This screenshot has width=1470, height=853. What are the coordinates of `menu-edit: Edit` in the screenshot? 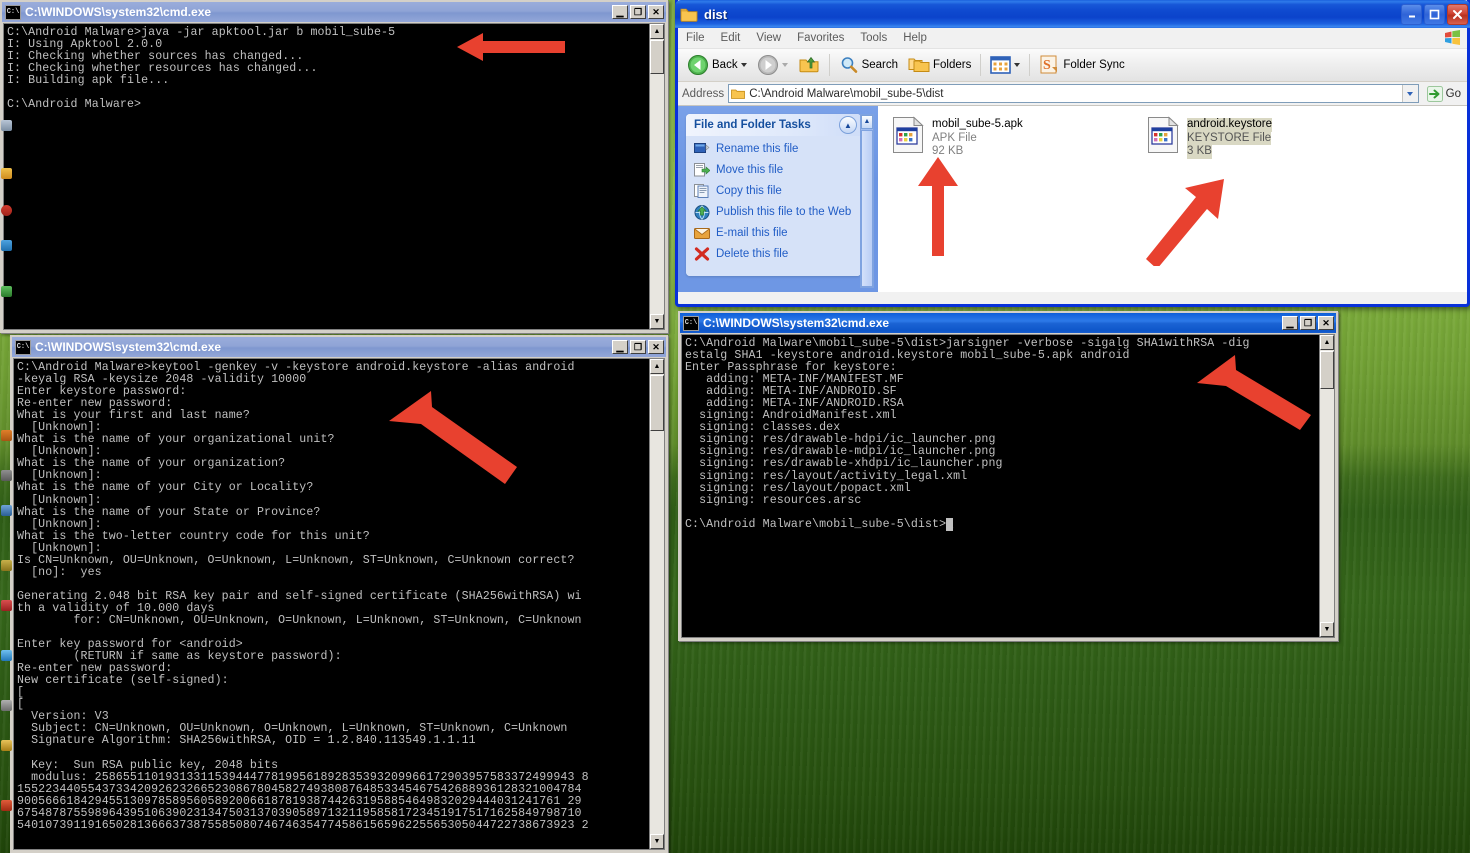 It's located at (731, 38).